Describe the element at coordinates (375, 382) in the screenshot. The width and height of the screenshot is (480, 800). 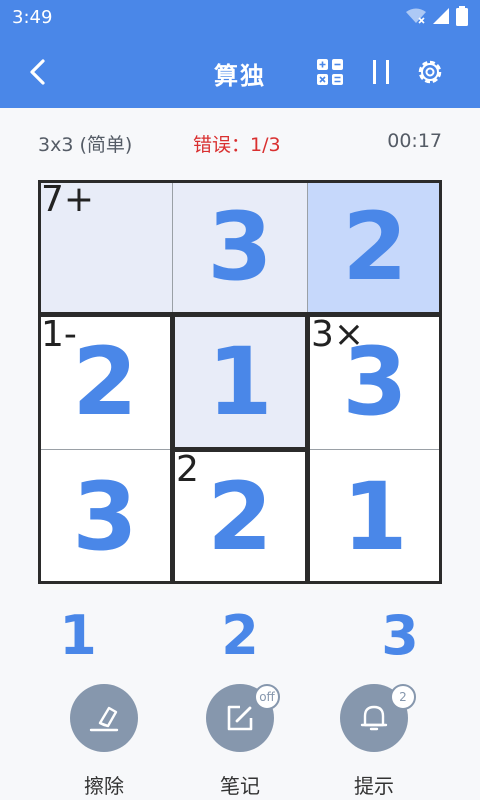
I see `grid-cell-1-2: 3× 3` at that location.